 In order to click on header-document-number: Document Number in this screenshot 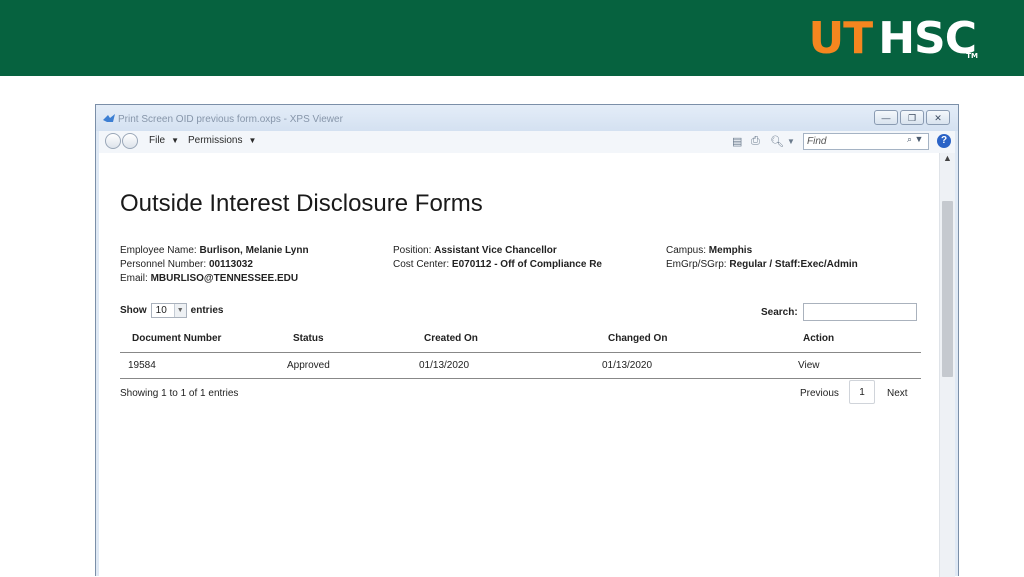, I will do `click(176, 338)`.